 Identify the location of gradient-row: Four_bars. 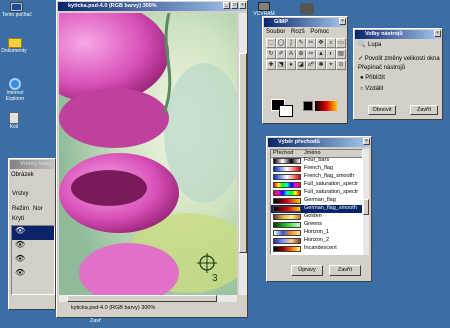
(316, 161).